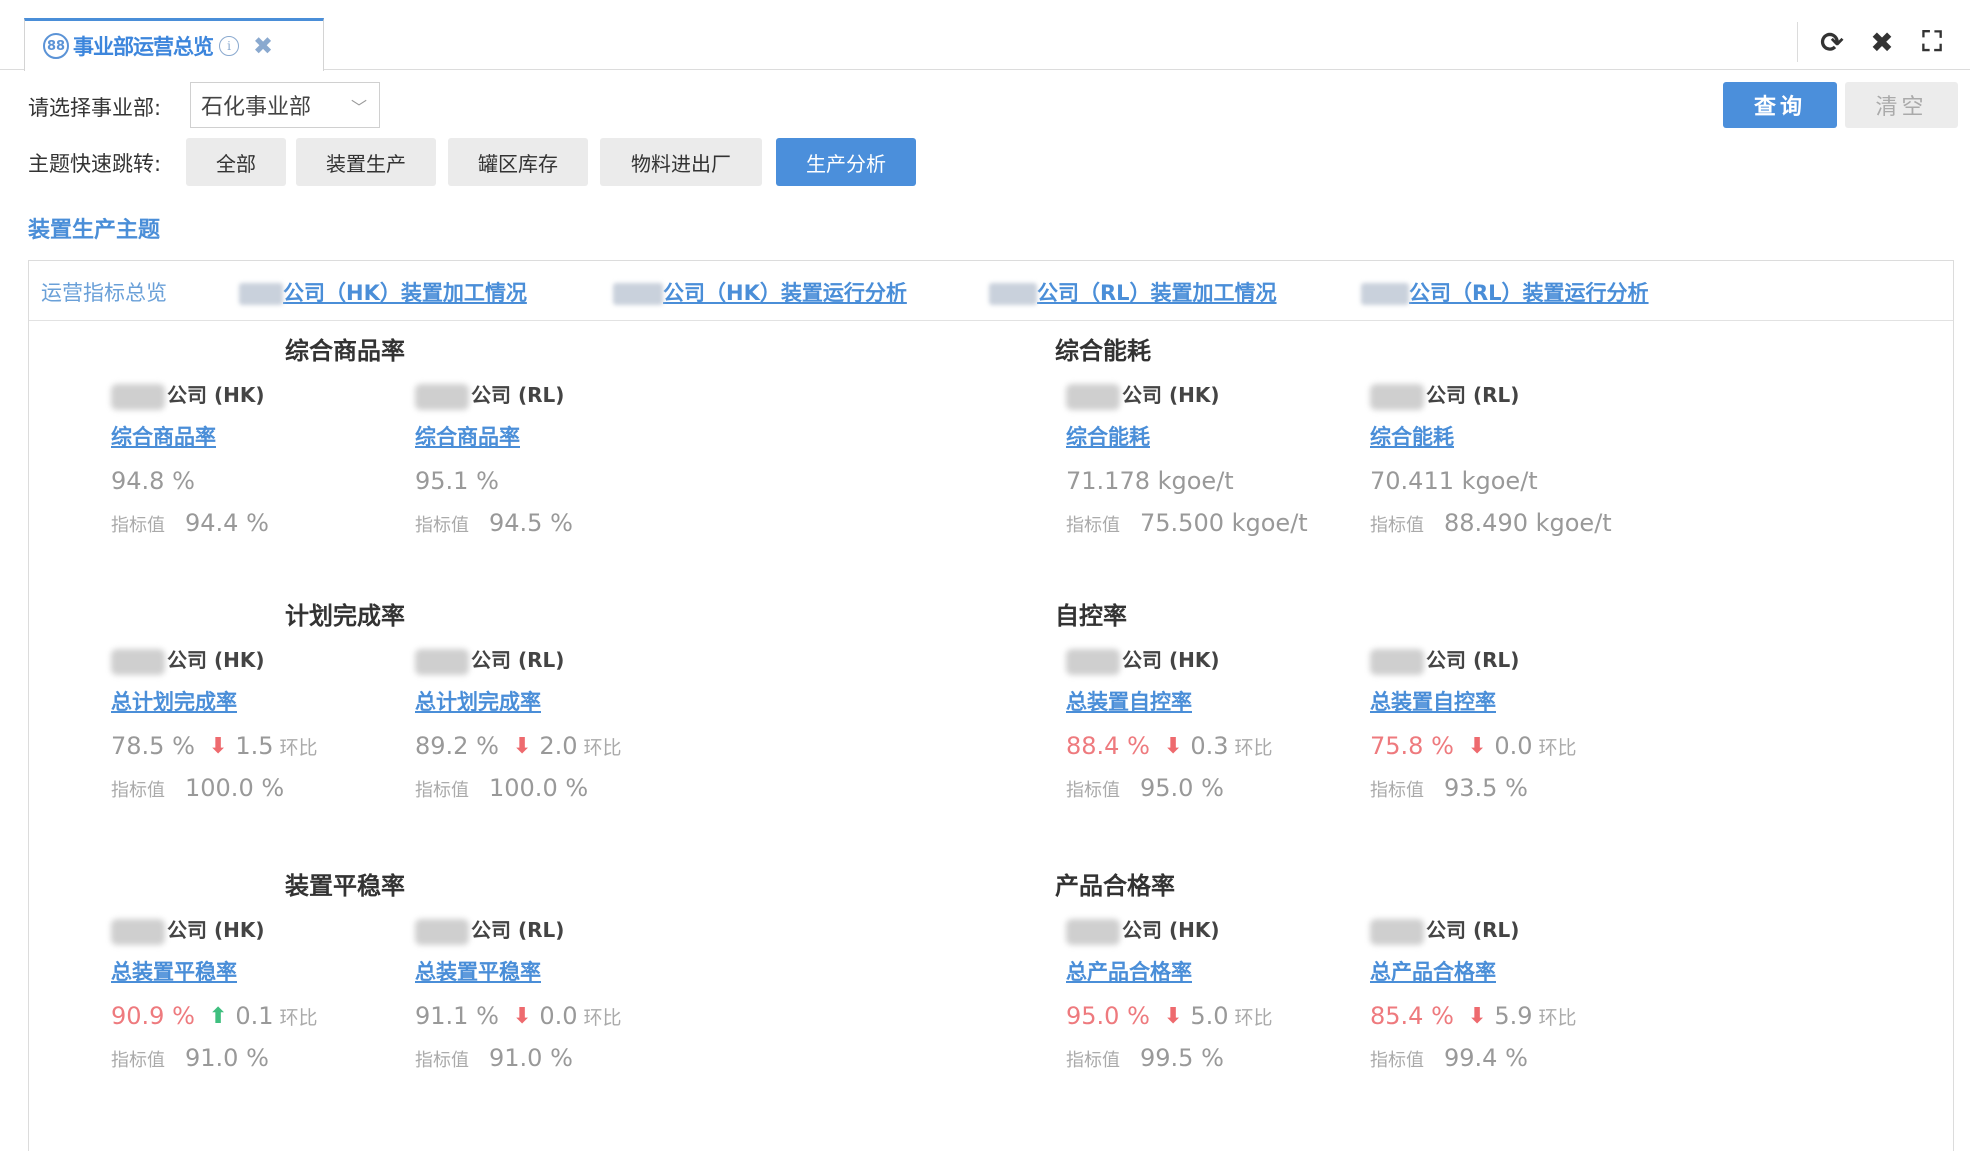 Image resolution: width=1970 pixels, height=1151 pixels. Describe the element at coordinates (531, 523) in the screenshot. I see `target-value: 94.5 %` at that location.